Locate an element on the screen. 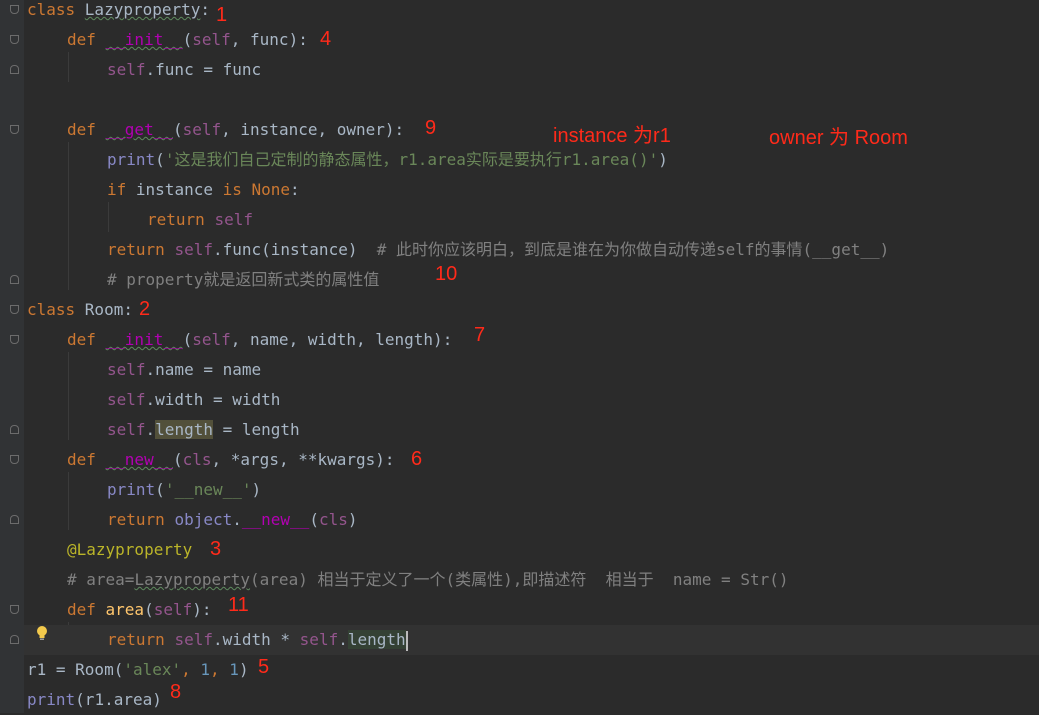 The width and height of the screenshot is (1039, 715). cls-ref: cls is located at coordinates (333, 519).